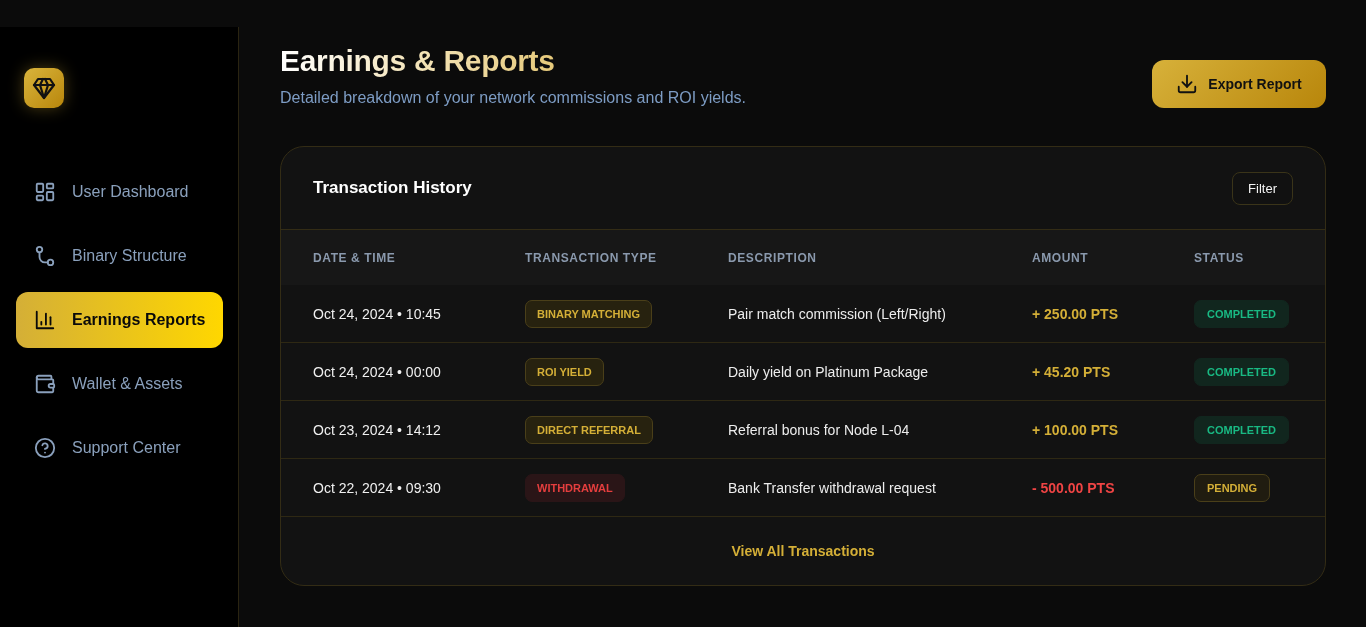  I want to click on amount-cell: - 500.00 PTS, so click(1073, 487).